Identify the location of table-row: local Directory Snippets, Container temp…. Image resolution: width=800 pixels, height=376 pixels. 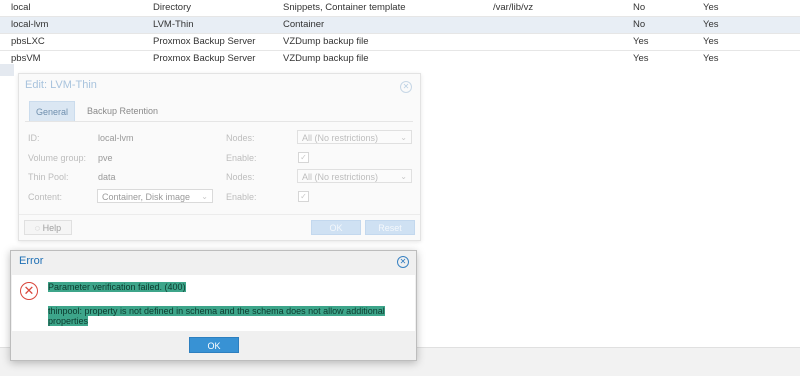
(400, 8).